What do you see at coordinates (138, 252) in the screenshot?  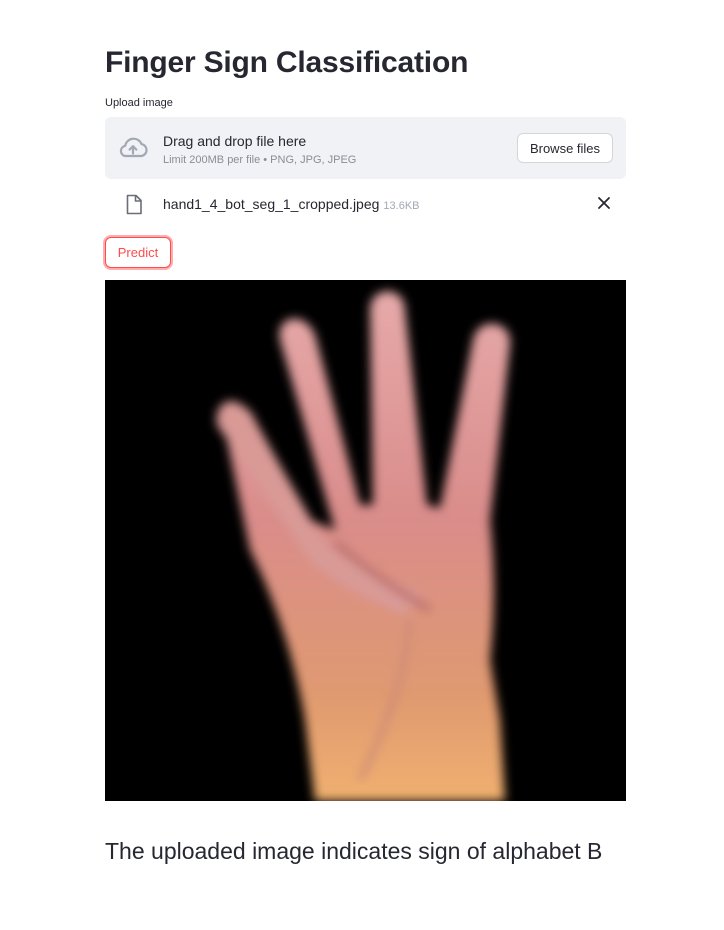 I see `predict-button: Predict` at bounding box center [138, 252].